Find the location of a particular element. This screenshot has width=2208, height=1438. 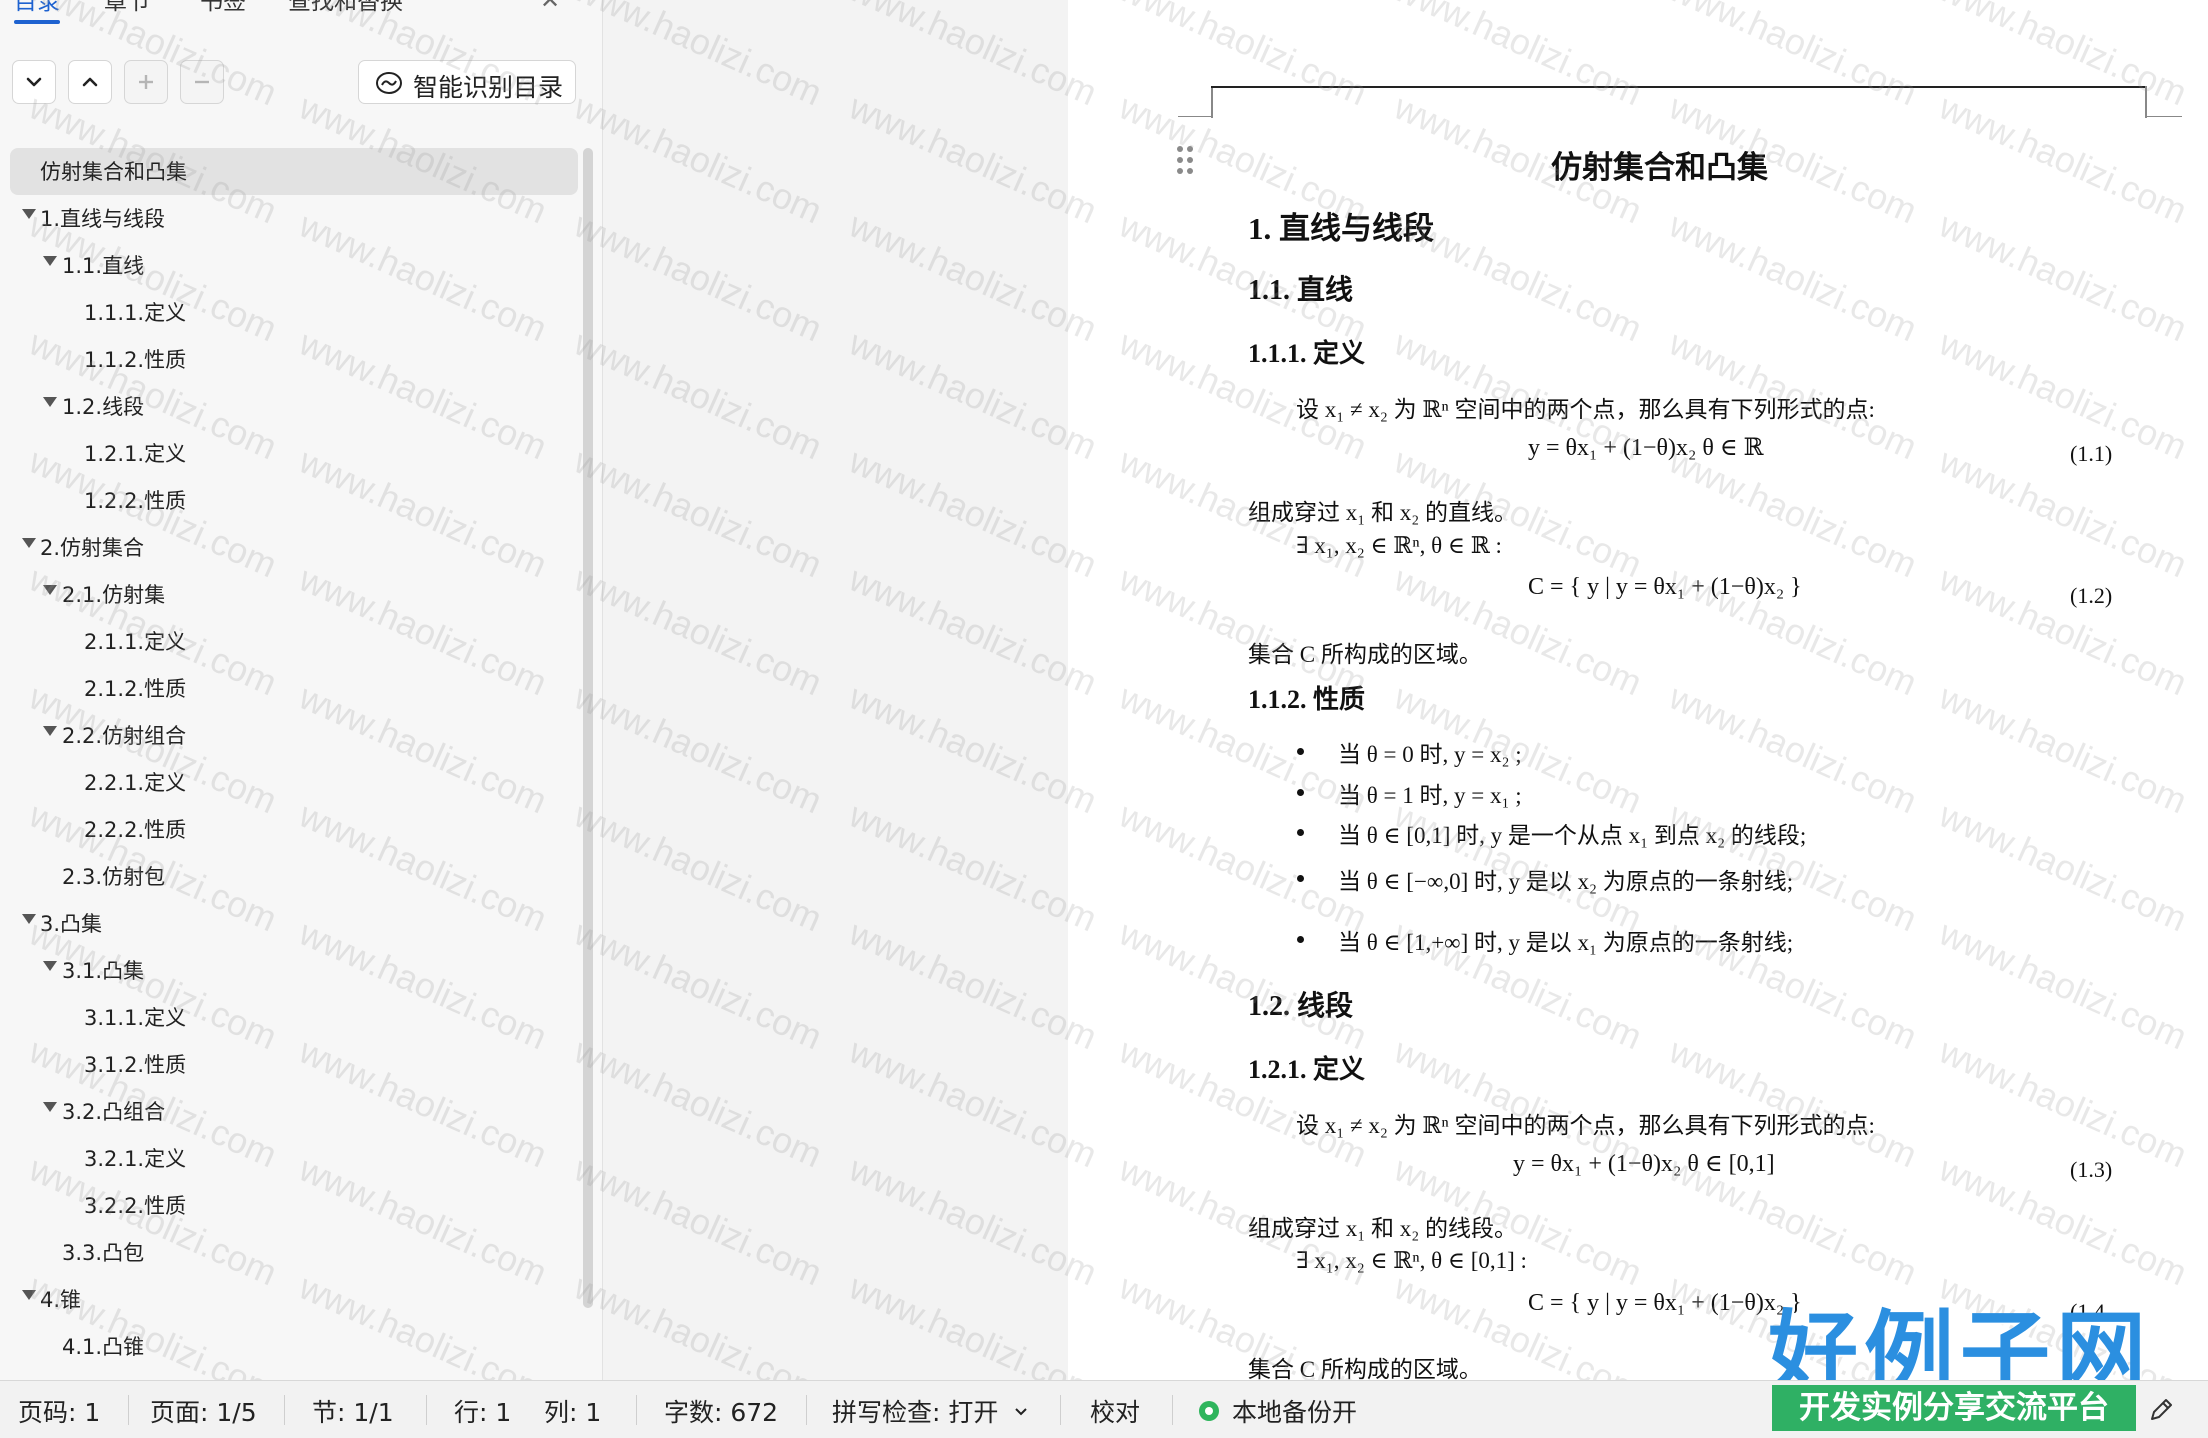

expand-all-button is located at coordinates (34, 82).